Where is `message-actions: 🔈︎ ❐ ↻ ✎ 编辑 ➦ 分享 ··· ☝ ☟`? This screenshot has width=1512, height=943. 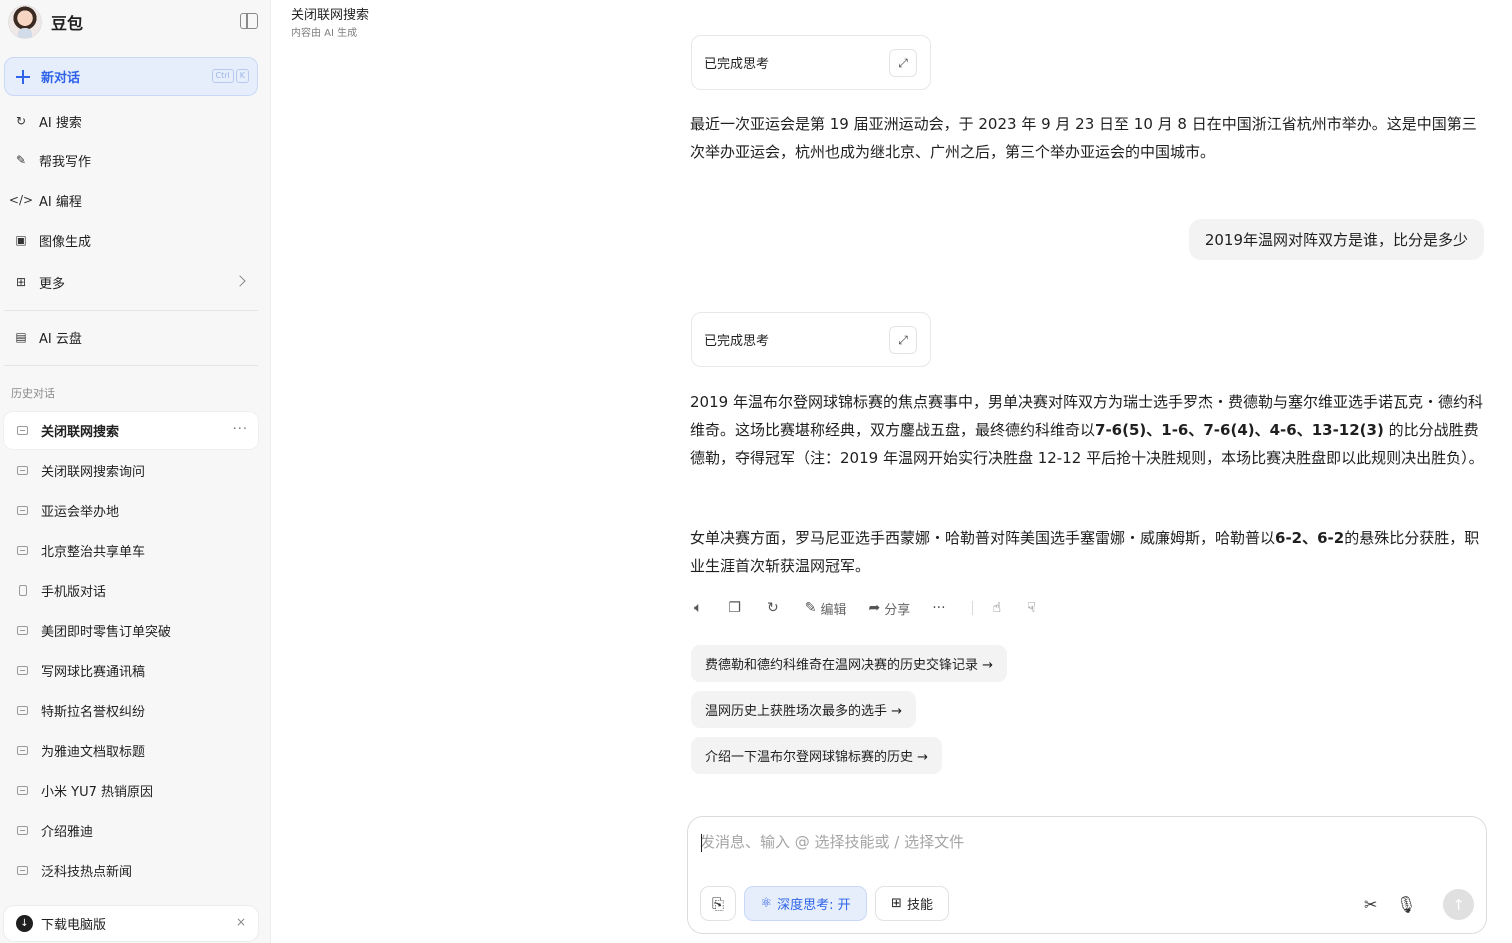 message-actions: 🔈︎ ❐ ↻ ✎ 编辑 ➦ 分享 ··· ☝ ☟ is located at coordinates (878, 608).